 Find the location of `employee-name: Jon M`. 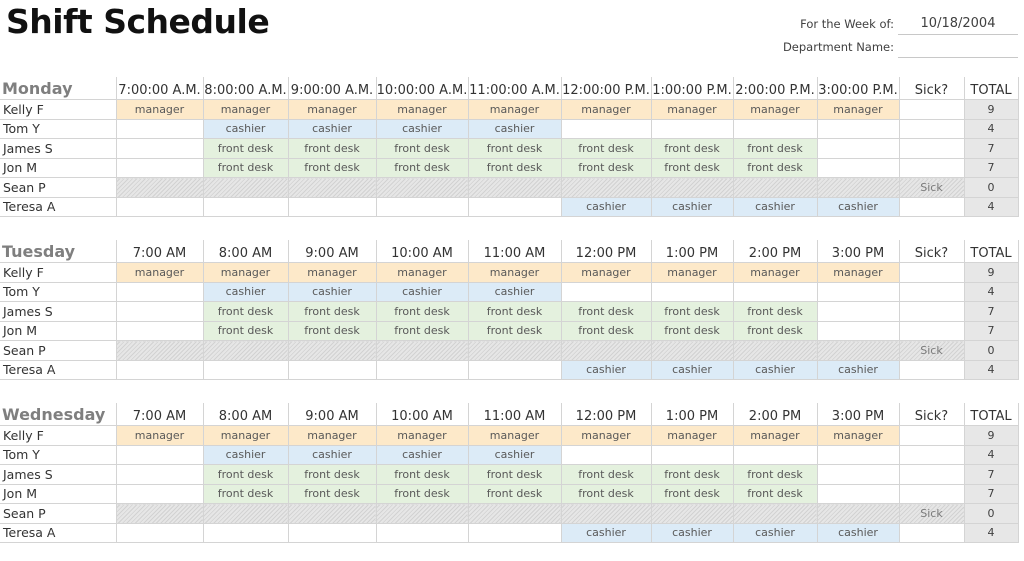

employee-name: Jon M is located at coordinates (58, 493).